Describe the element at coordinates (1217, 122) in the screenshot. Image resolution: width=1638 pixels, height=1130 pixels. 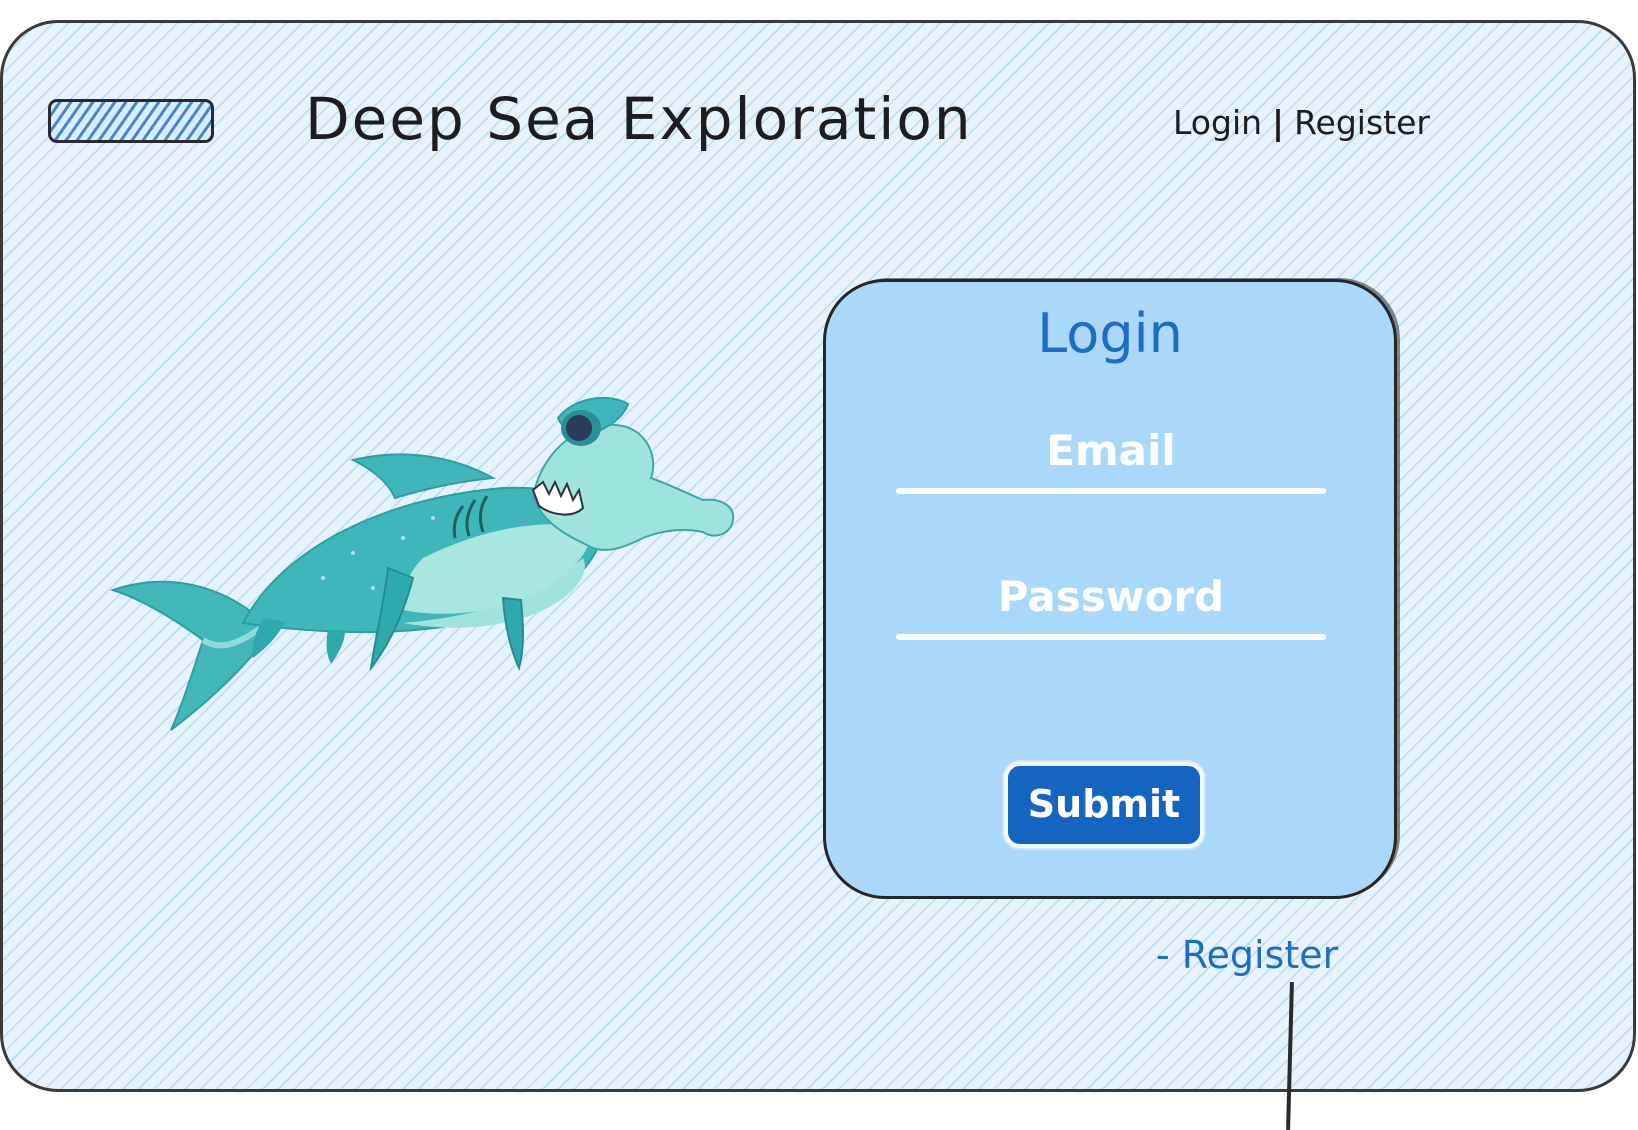
I see `nav-login-link: Login` at that location.